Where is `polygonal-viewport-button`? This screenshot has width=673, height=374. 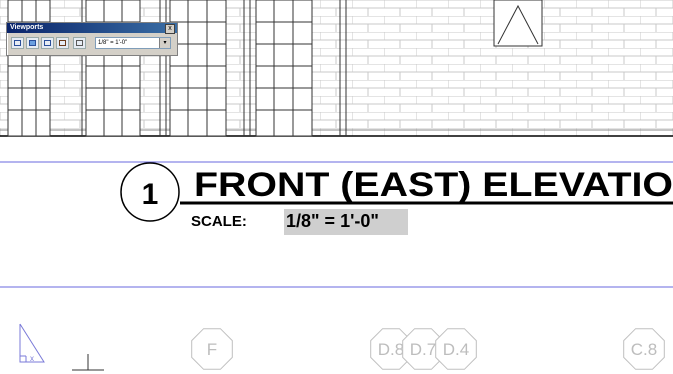
polygonal-viewport-button is located at coordinates (47, 43).